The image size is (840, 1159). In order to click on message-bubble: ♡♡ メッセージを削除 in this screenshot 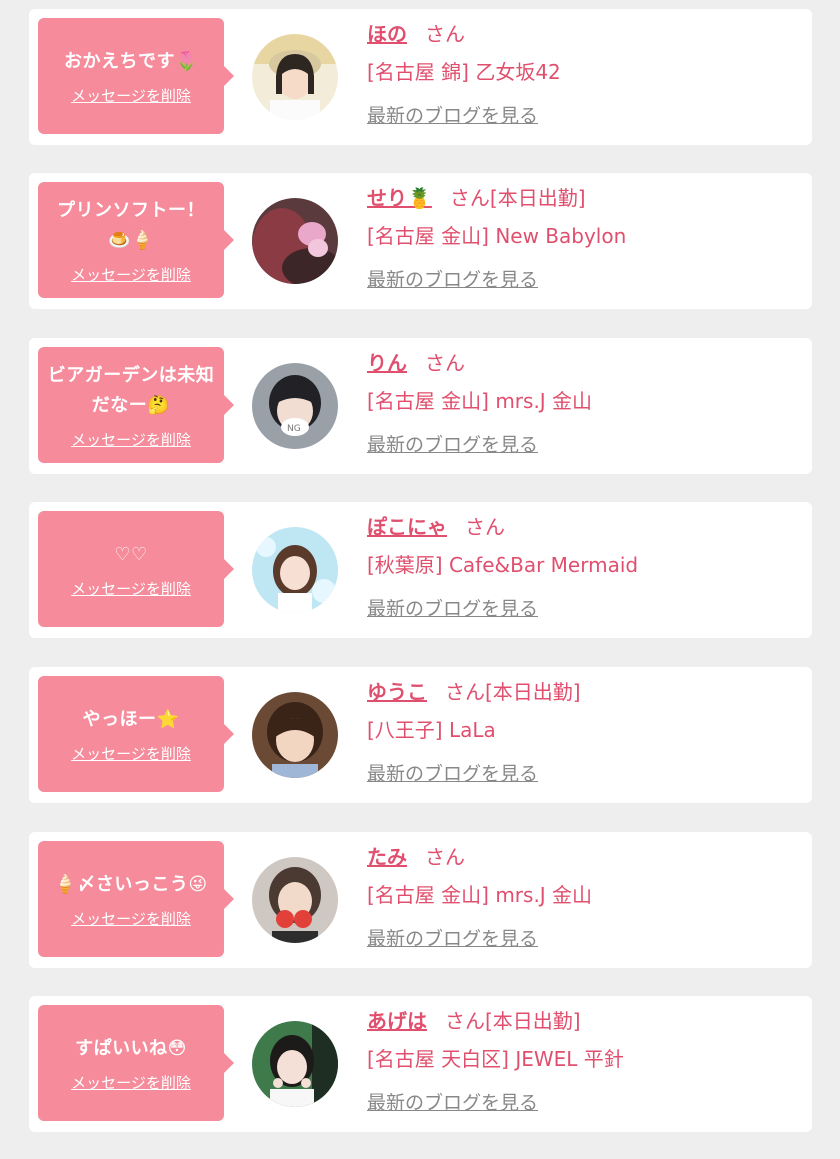, I will do `click(136, 569)`.